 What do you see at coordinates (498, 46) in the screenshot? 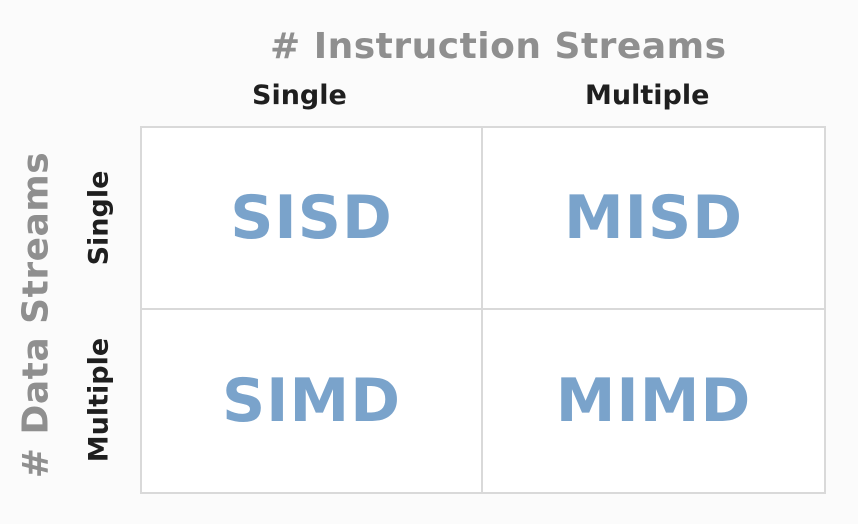
I see `instruction-streams-title: # Instruction Streams` at bounding box center [498, 46].